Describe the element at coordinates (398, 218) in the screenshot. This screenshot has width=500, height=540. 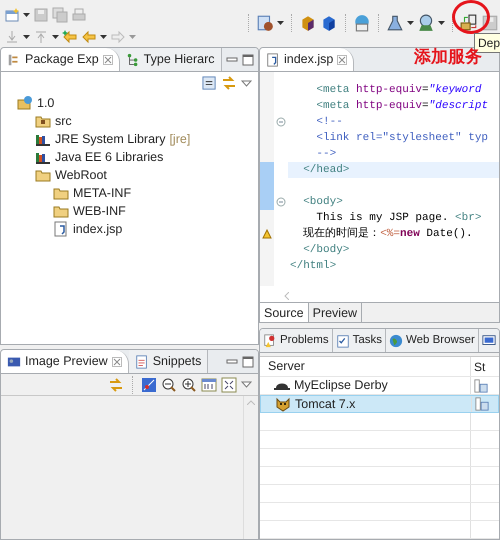
I see `code-line: This is my JSP page. <br>` at that location.